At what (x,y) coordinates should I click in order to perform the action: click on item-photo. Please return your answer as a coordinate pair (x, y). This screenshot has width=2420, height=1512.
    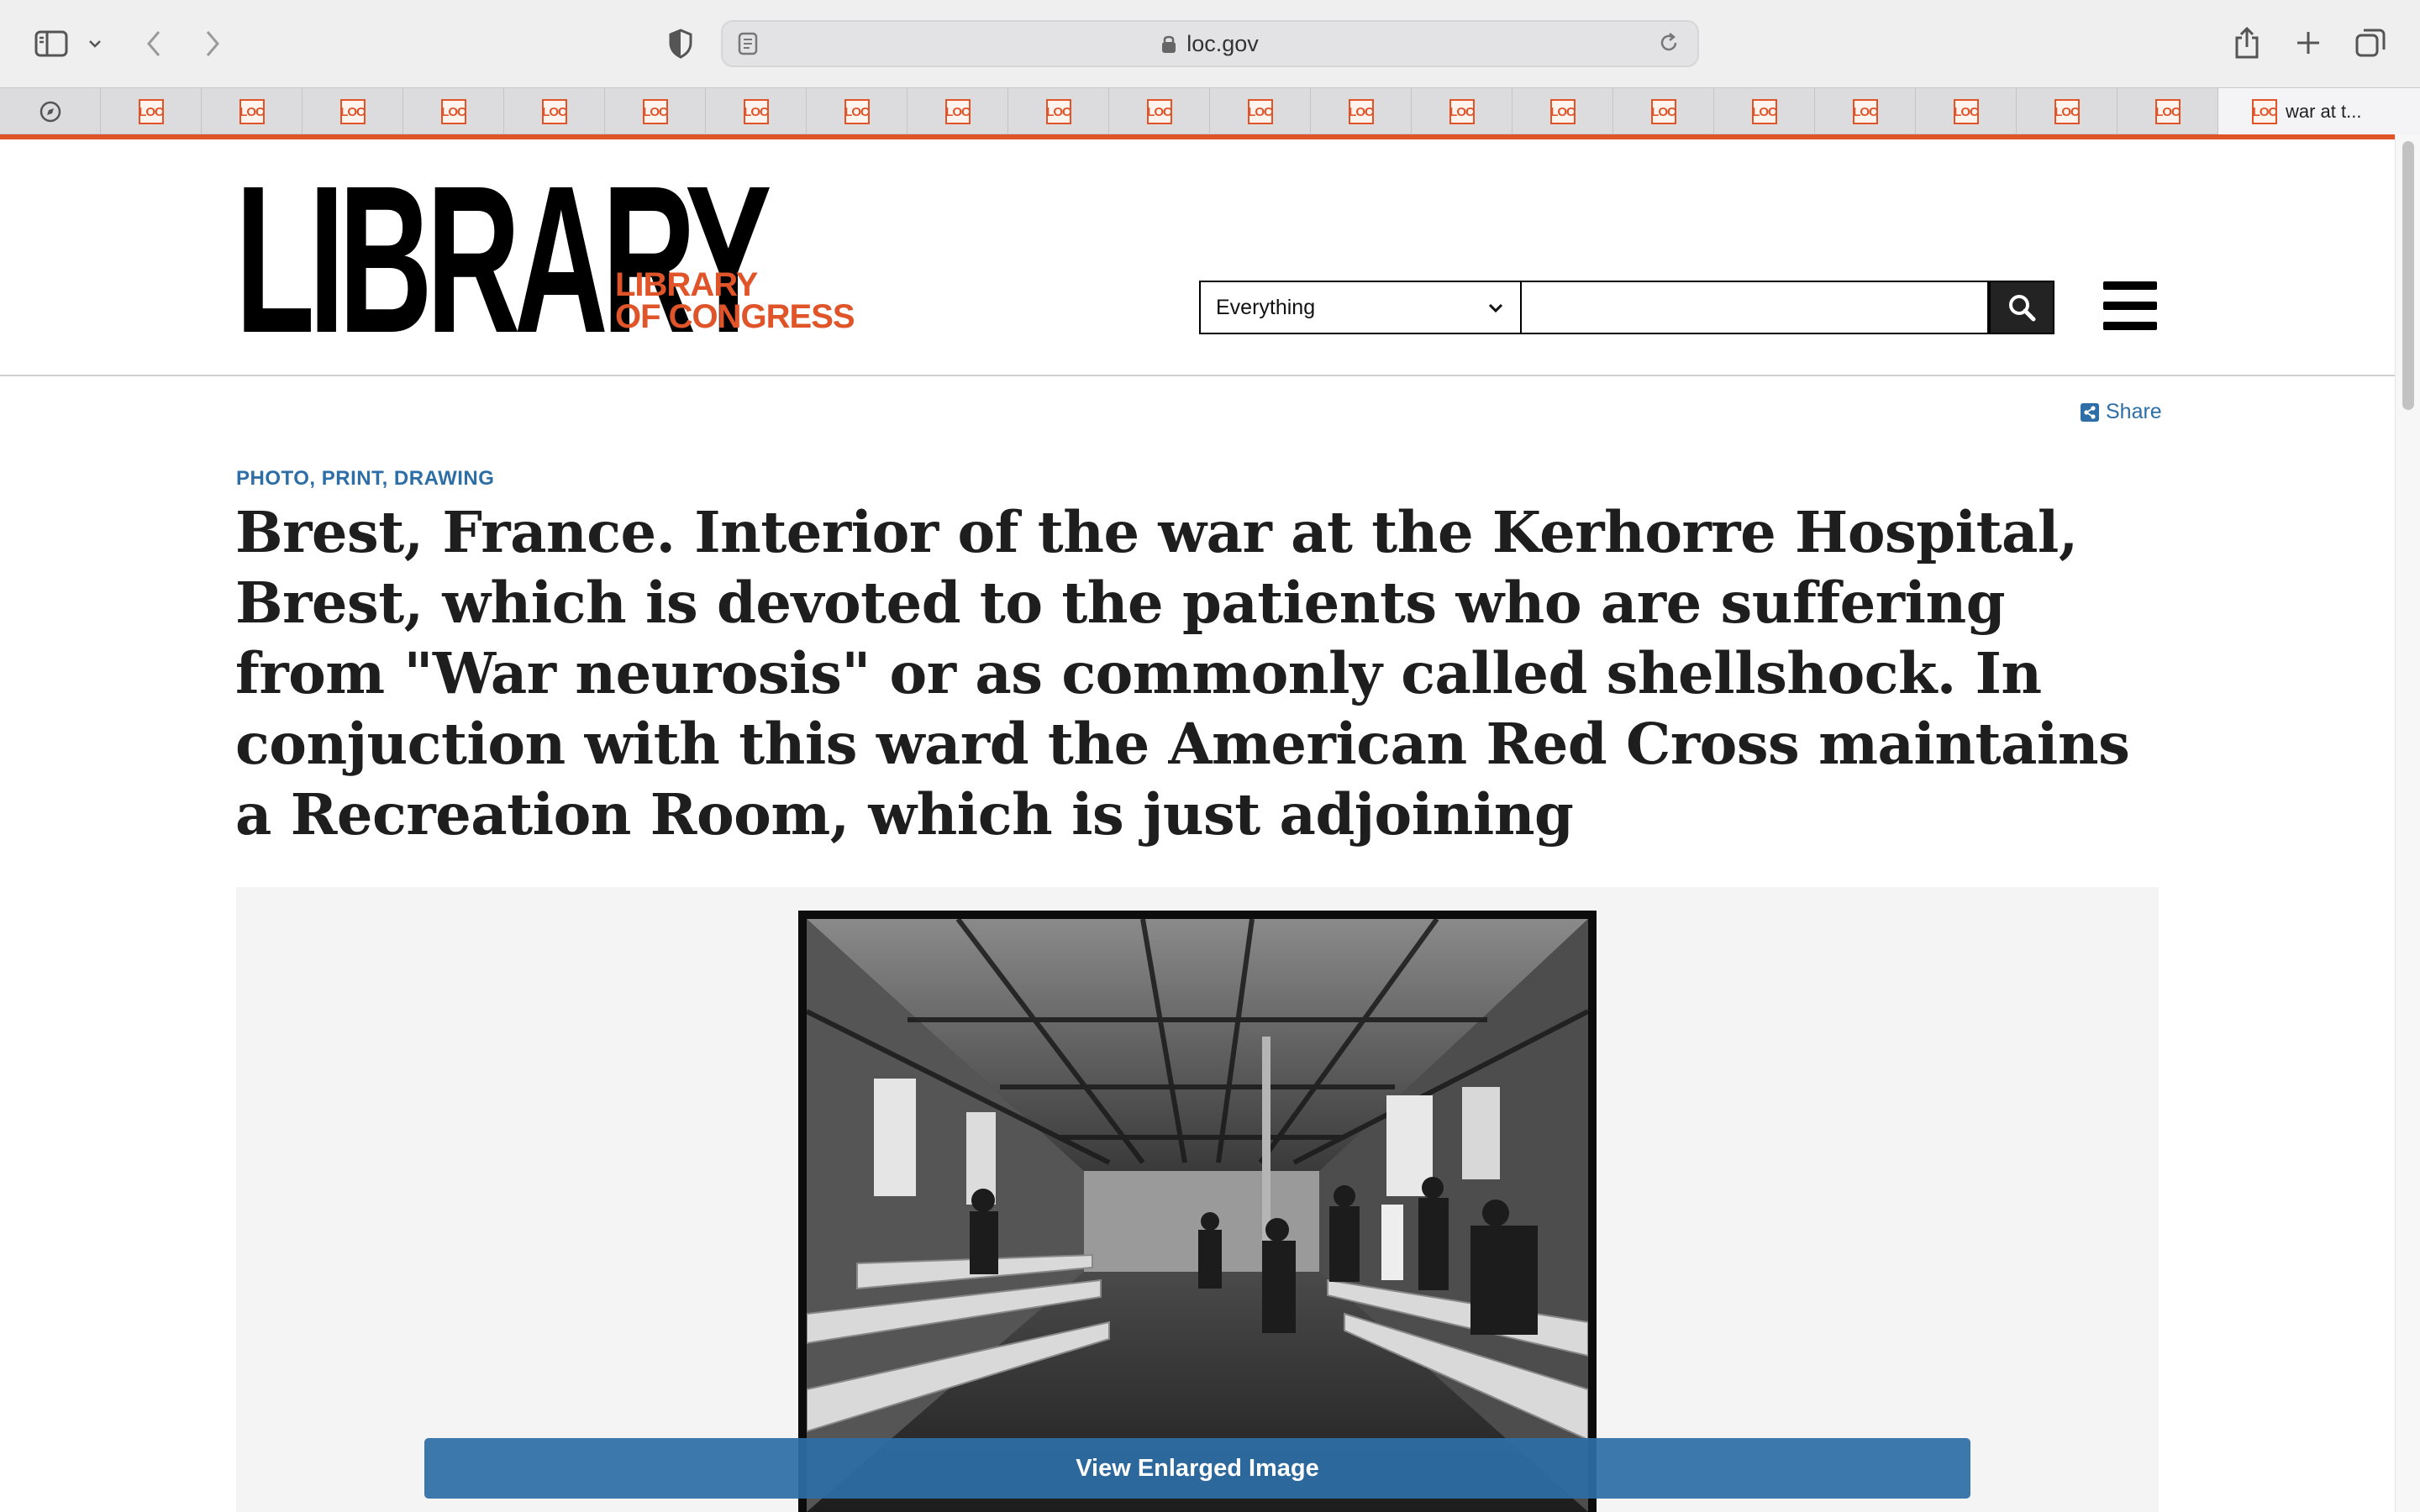
    Looking at the image, I should click on (1197, 1211).